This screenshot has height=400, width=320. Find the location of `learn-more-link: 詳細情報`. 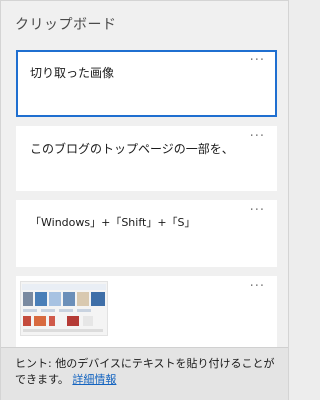

learn-more-link: 詳細情報 is located at coordinates (94, 379).